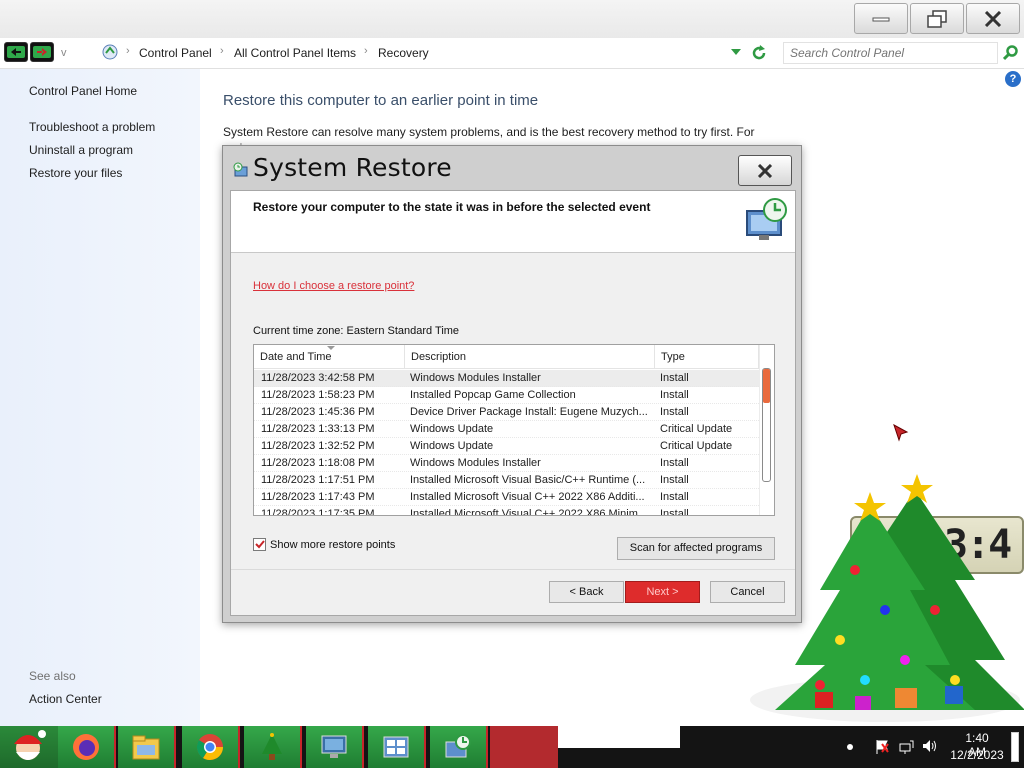  Describe the element at coordinates (65, 699) in the screenshot. I see `action-center-link: Action Center` at that location.